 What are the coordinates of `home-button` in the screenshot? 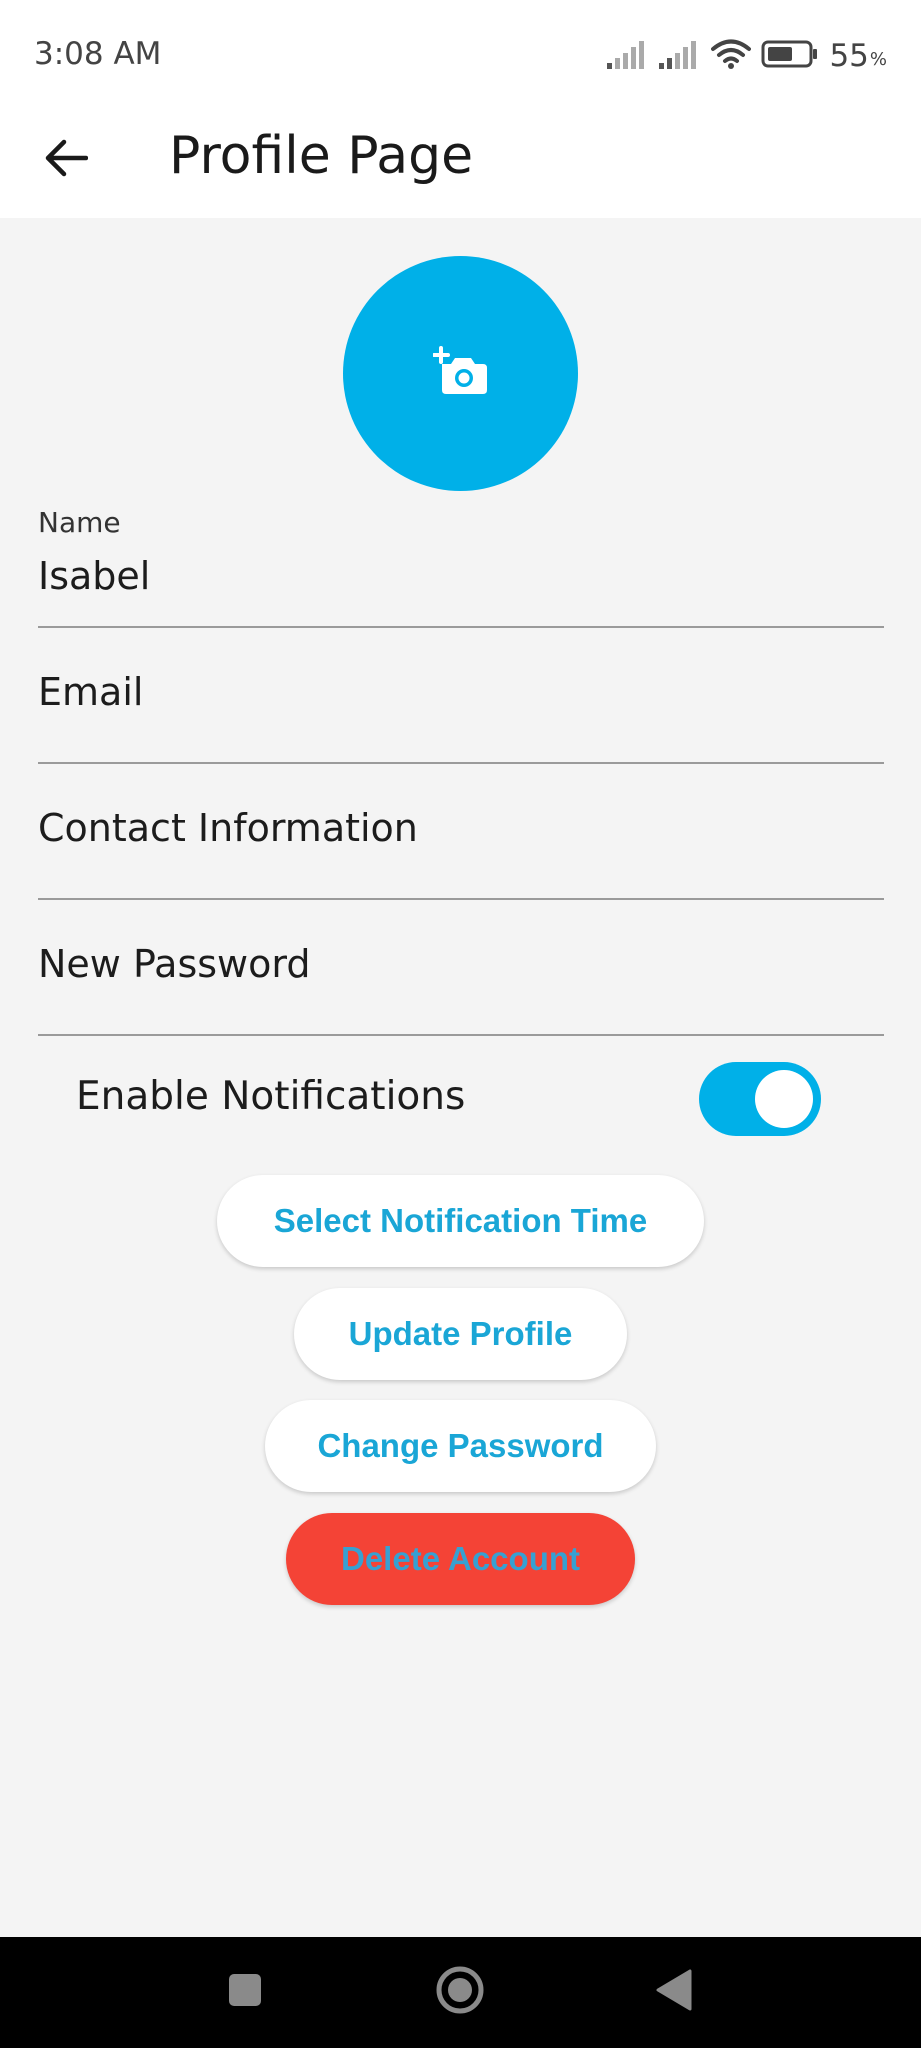 It's located at (460, 1992).